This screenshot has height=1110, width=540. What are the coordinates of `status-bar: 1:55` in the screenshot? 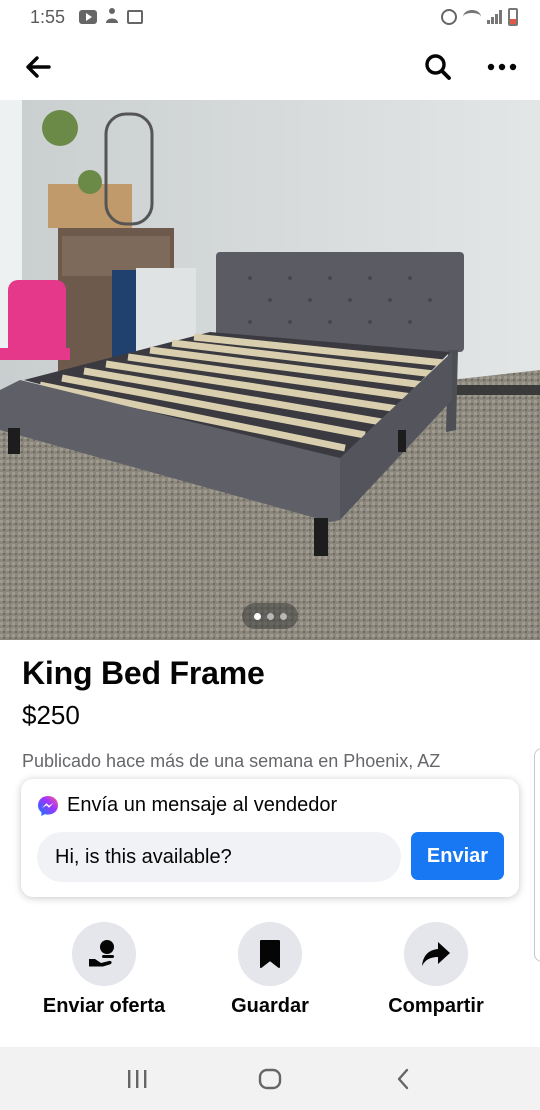 It's located at (270, 17).